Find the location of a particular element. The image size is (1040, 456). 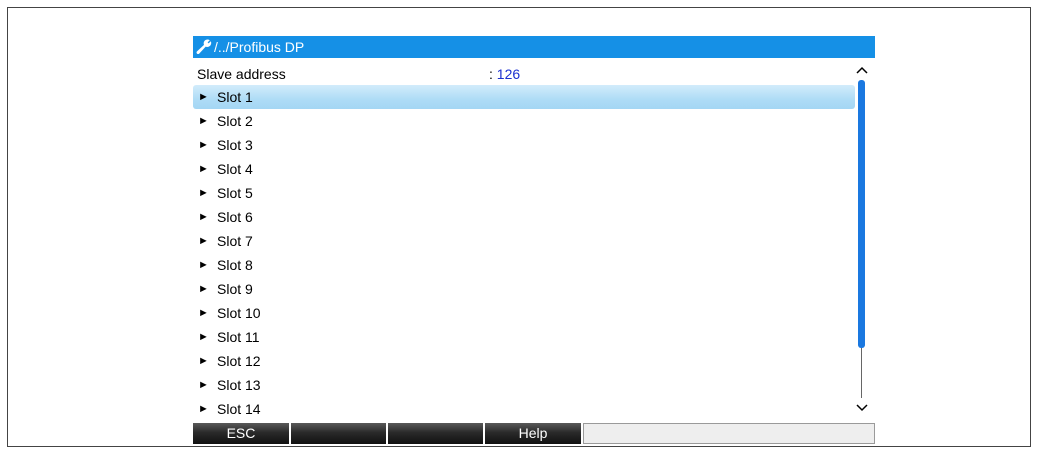

slot-item-label: Slot 8 is located at coordinates (235, 265).